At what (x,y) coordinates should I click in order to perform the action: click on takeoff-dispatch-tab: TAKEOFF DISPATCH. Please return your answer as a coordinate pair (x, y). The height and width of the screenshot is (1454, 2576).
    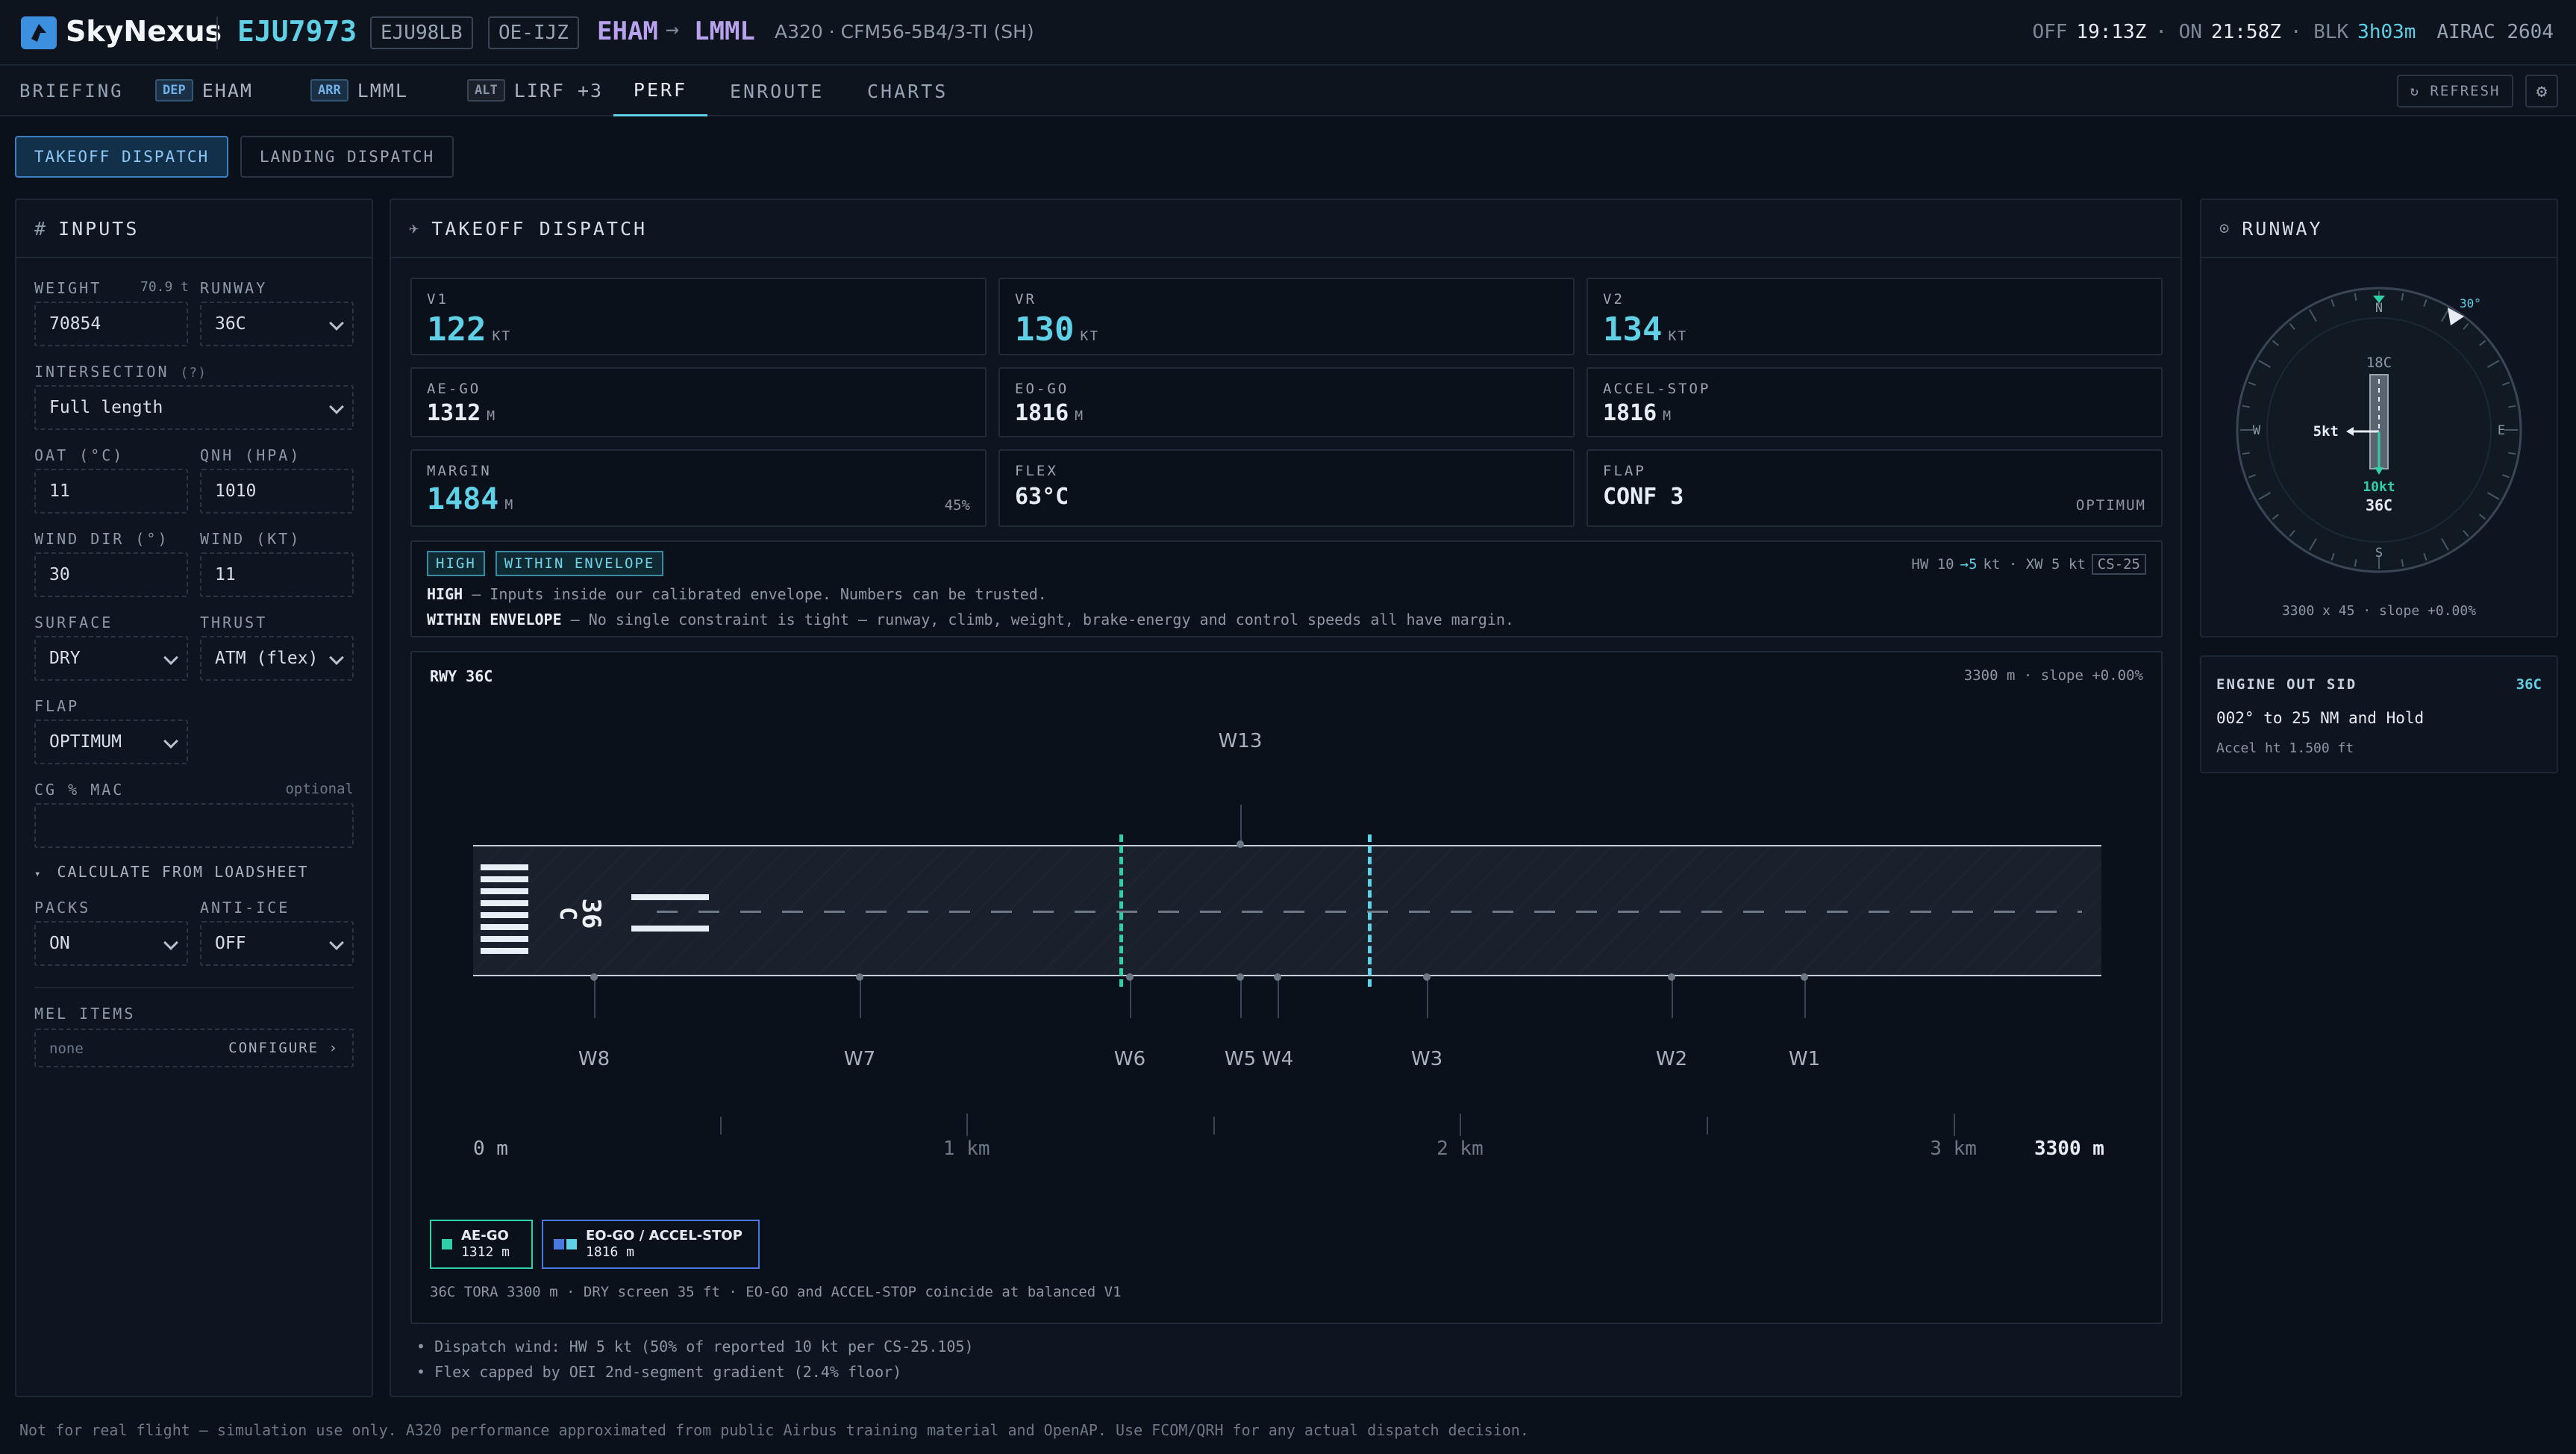
    Looking at the image, I should click on (121, 157).